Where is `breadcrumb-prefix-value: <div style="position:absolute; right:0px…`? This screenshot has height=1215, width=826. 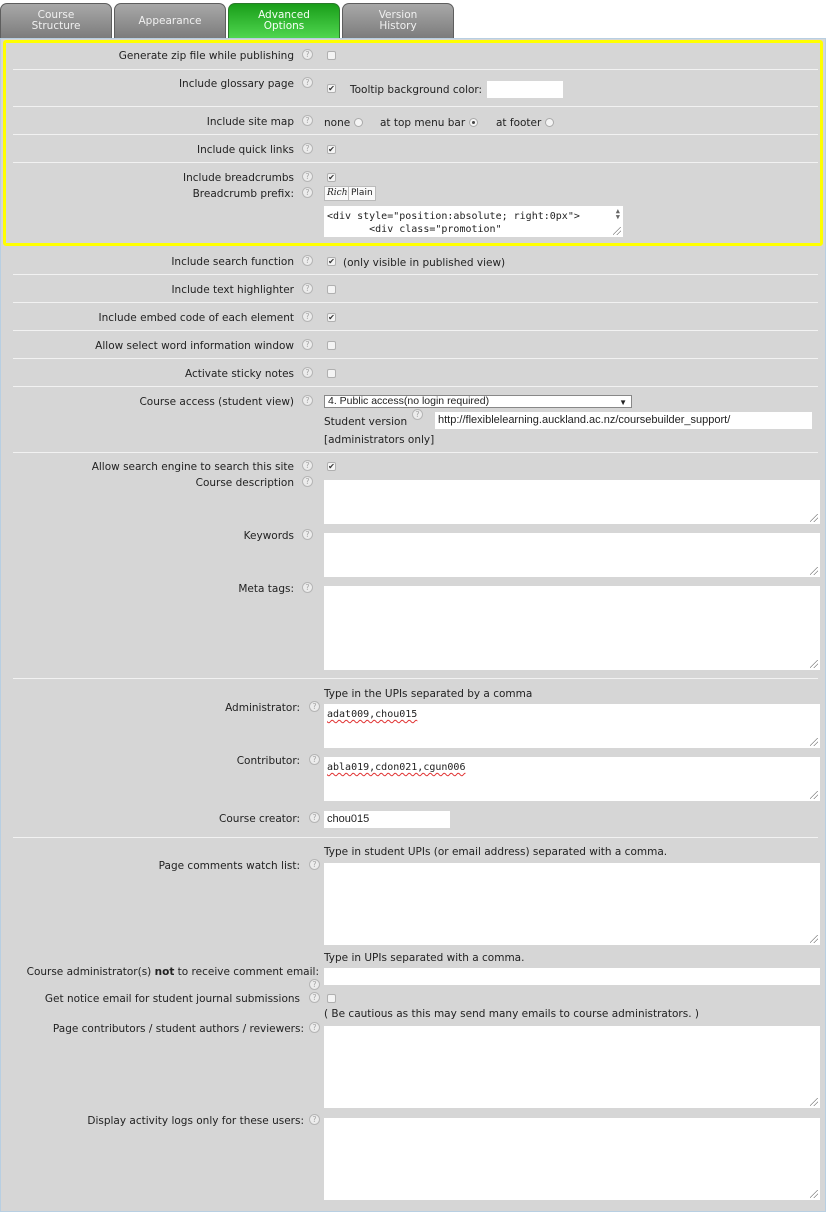 breadcrumb-prefix-value: <div style="position:absolute; right:0px… is located at coordinates (453, 223).